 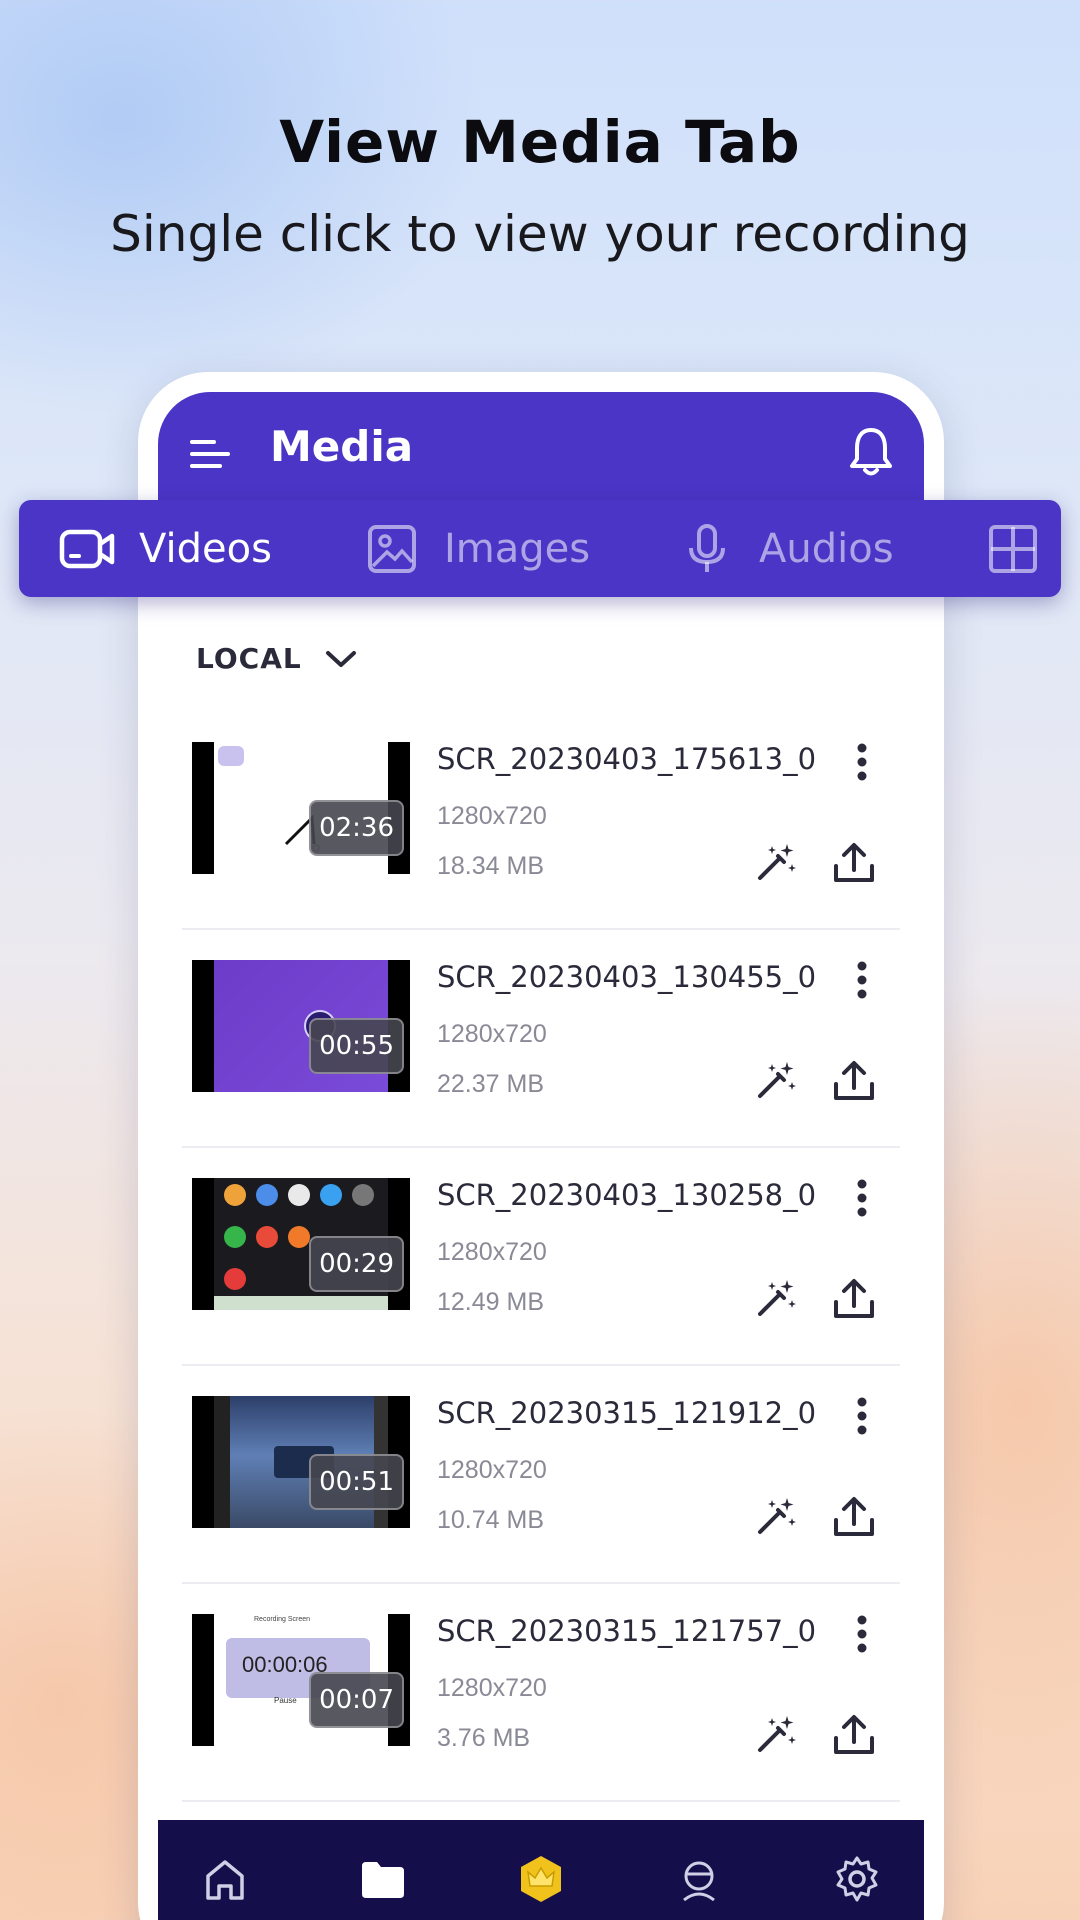 What do you see at coordinates (222, 1462) in the screenshot?
I see `toolbar-strip` at bounding box center [222, 1462].